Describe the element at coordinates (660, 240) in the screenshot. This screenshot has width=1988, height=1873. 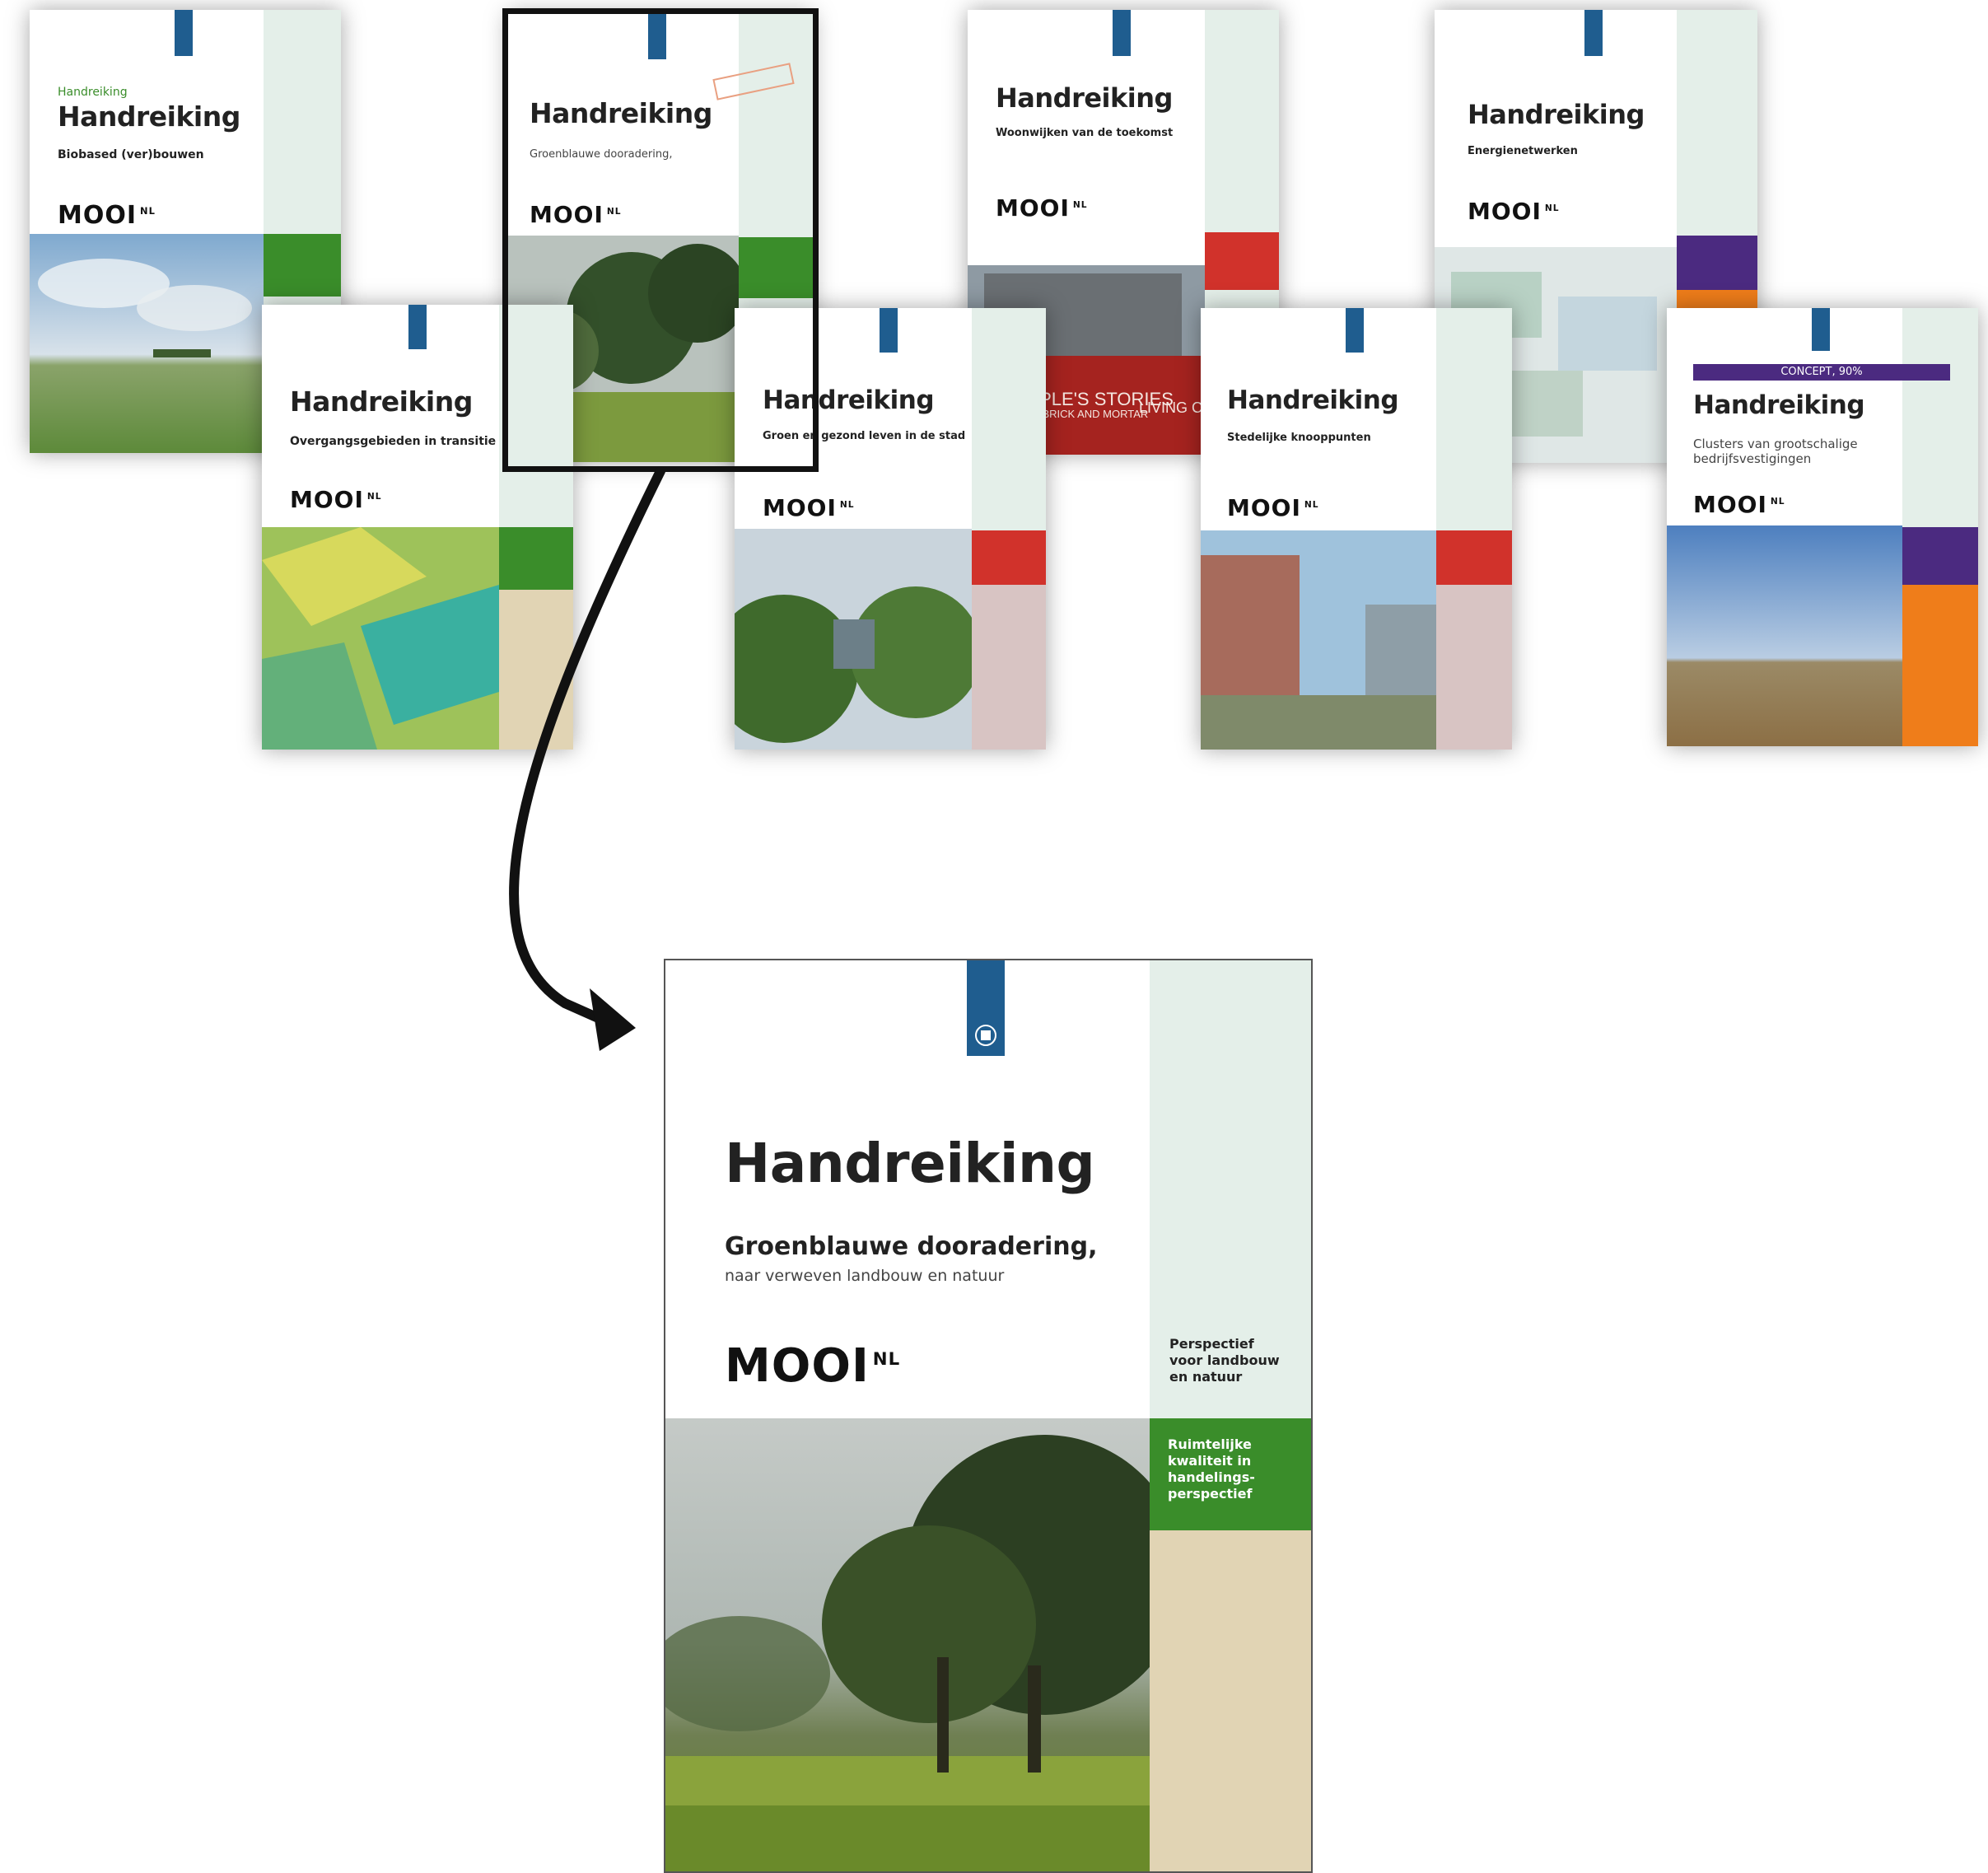
I see `selection-highlight-box` at that location.